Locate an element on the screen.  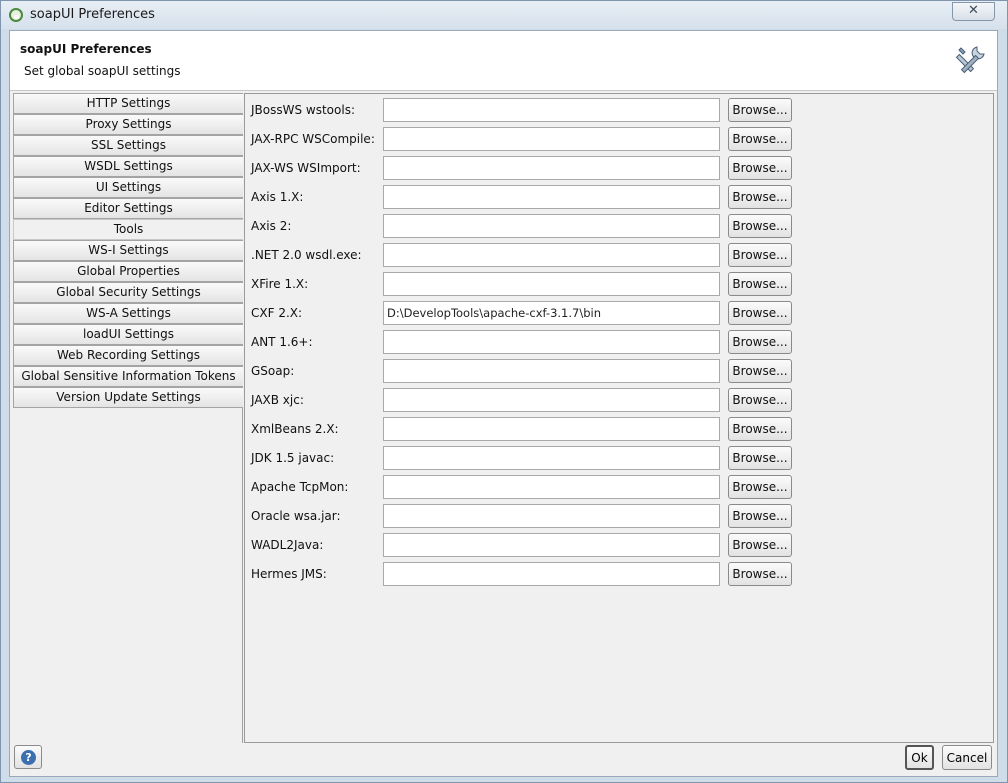
sidebar-tab-version-update-settings: Version Update Settings is located at coordinates (128, 397).